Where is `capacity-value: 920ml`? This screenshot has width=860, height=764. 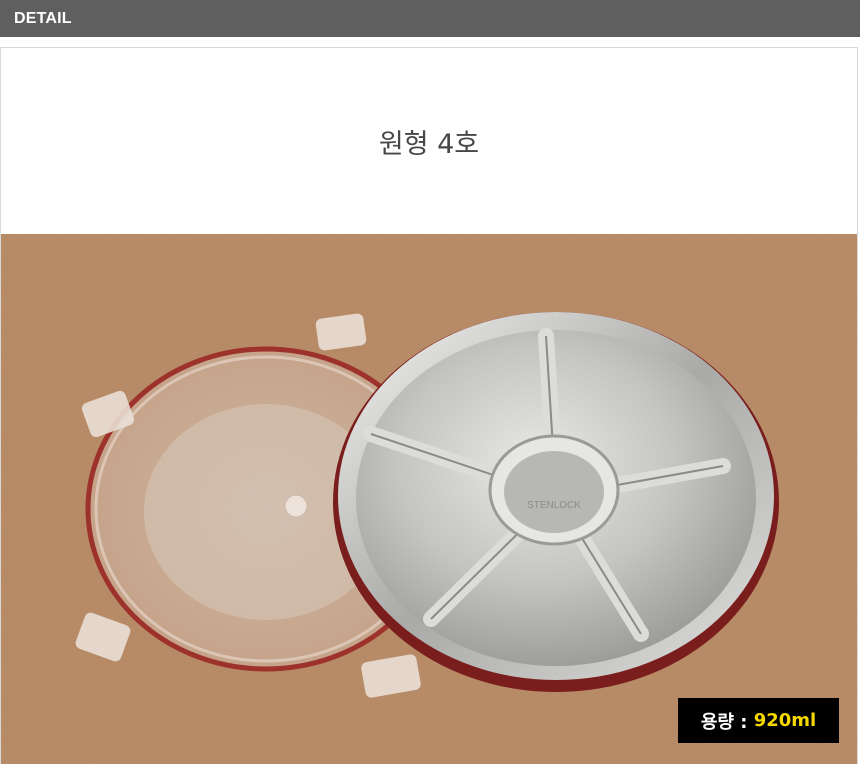 capacity-value: 920ml is located at coordinates (785, 720).